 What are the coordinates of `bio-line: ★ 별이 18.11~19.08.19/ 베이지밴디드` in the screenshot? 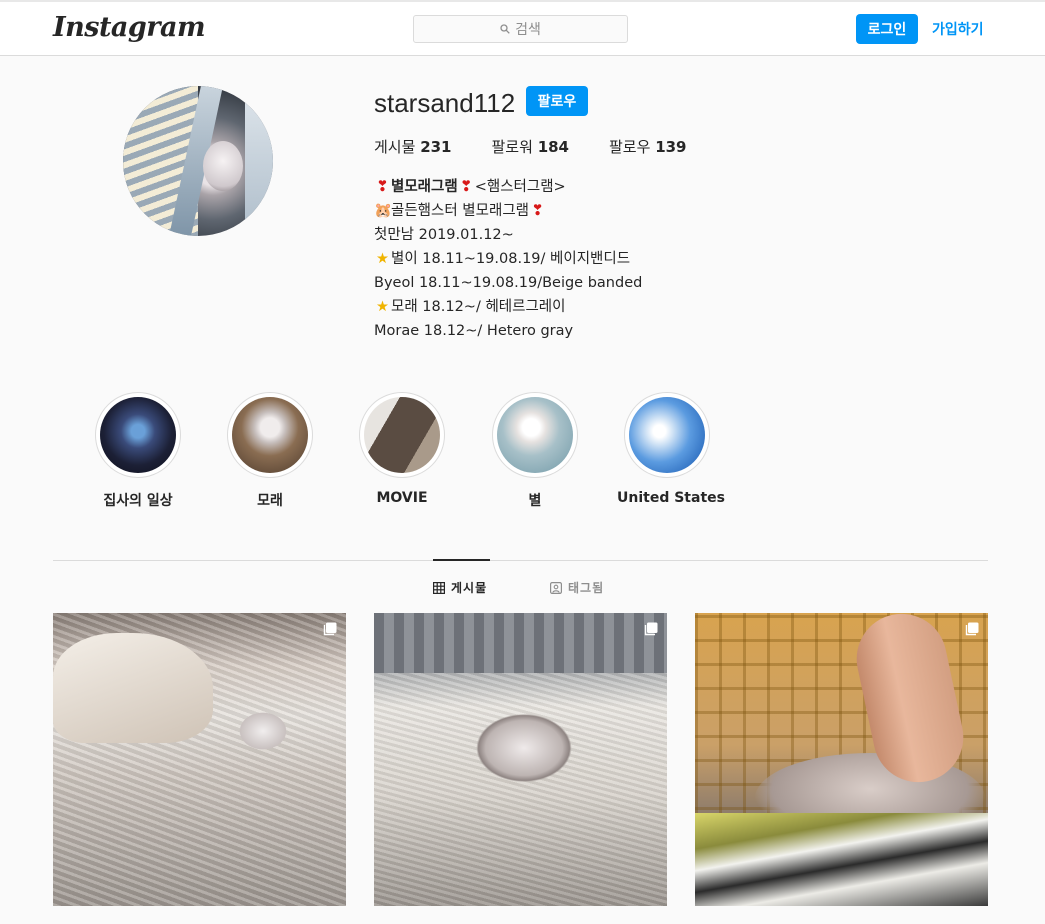 It's located at (508, 259).